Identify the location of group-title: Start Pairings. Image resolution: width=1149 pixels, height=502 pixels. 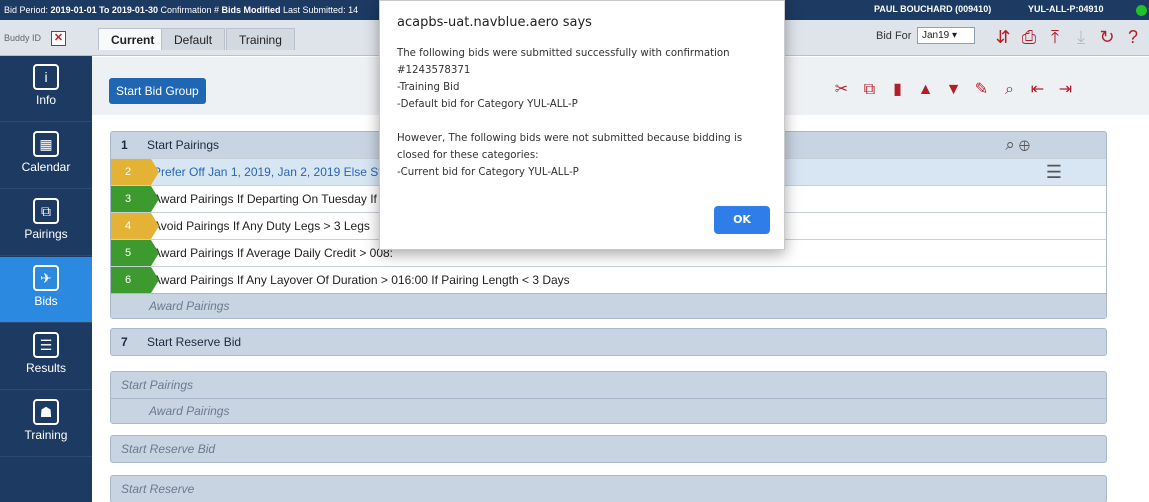
(183, 145).